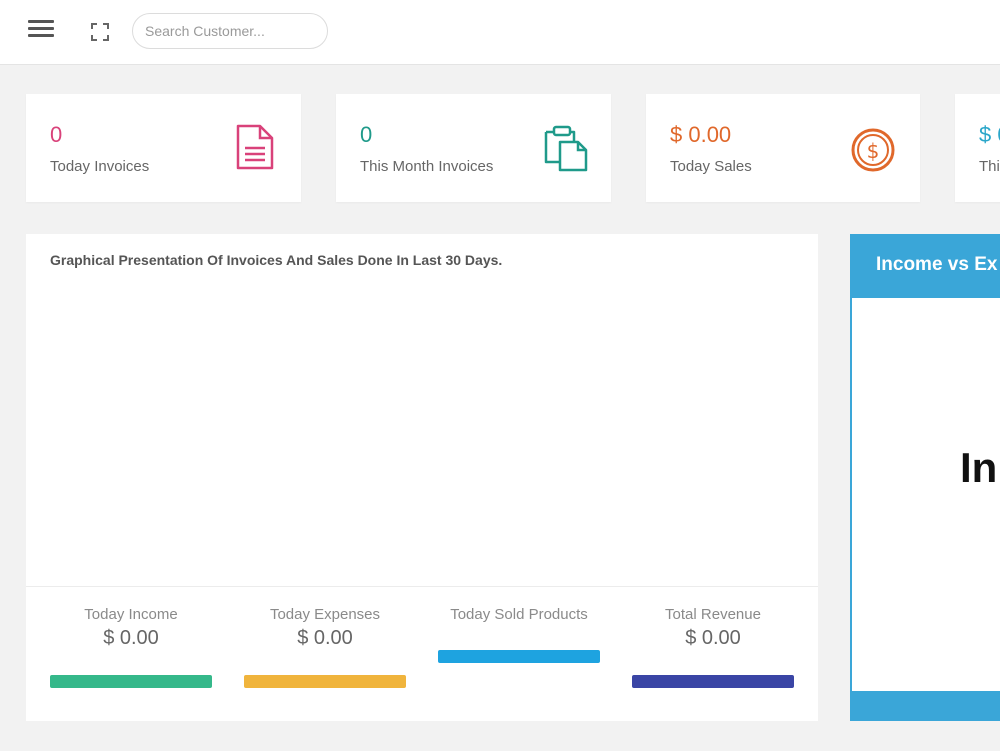 The height and width of the screenshot is (751, 1000). I want to click on stat-label: Thi, so click(989, 166).